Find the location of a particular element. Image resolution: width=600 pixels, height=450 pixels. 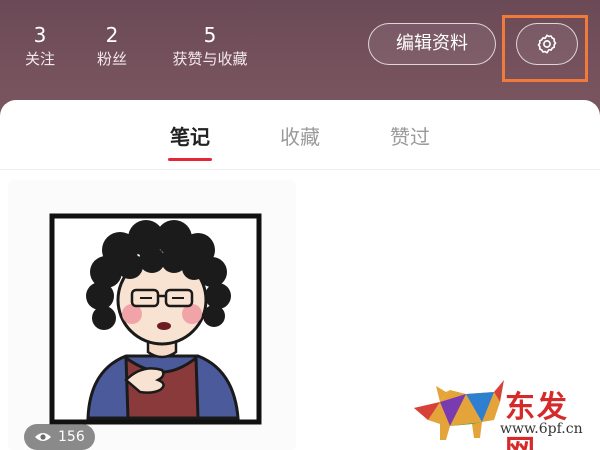

stat-following: 3 关注 is located at coordinates (40, 46).